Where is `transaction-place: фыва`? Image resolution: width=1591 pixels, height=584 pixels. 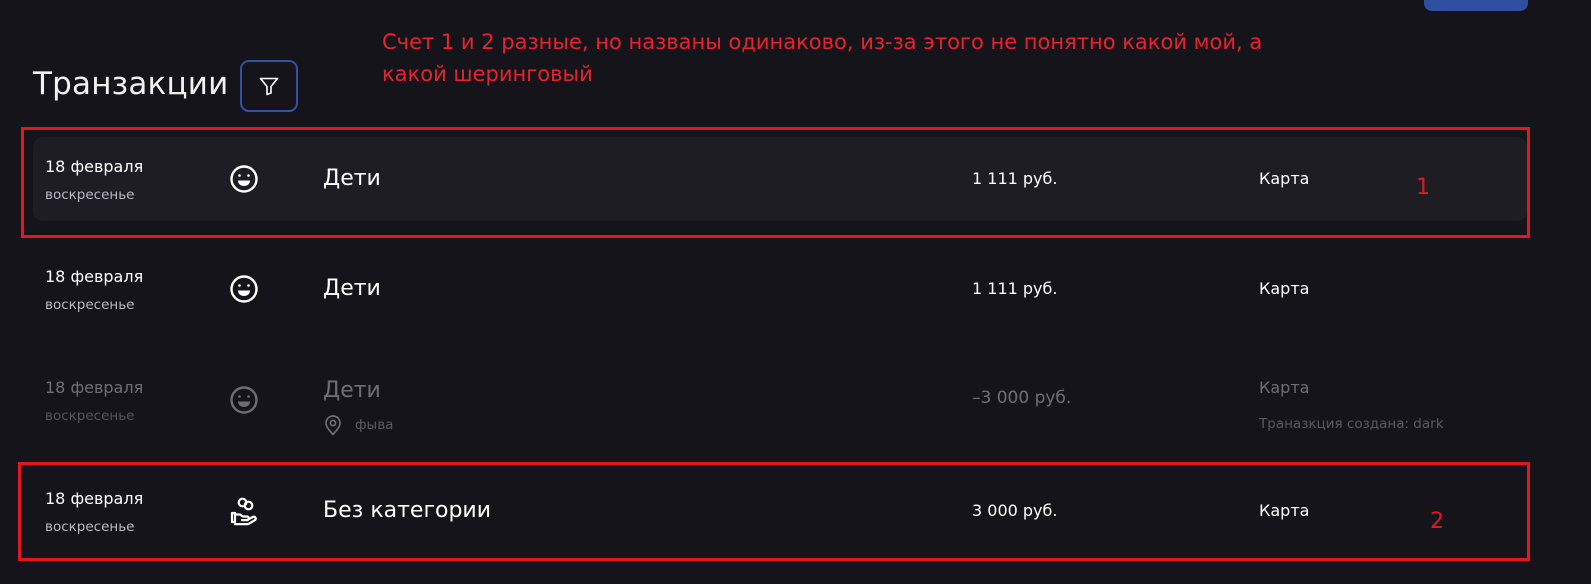 transaction-place: фыва is located at coordinates (358, 425).